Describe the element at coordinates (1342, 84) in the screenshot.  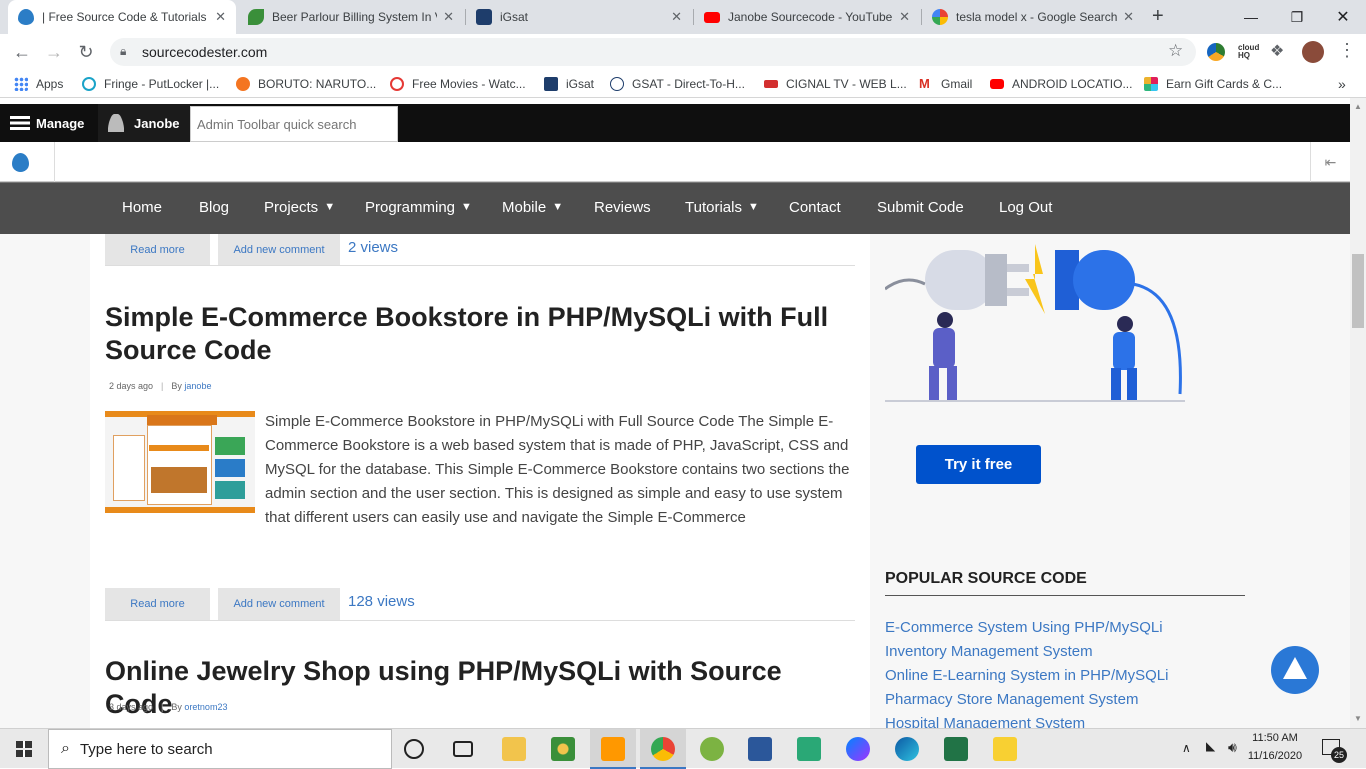
I see `more-bookmarks-button: »` at that location.